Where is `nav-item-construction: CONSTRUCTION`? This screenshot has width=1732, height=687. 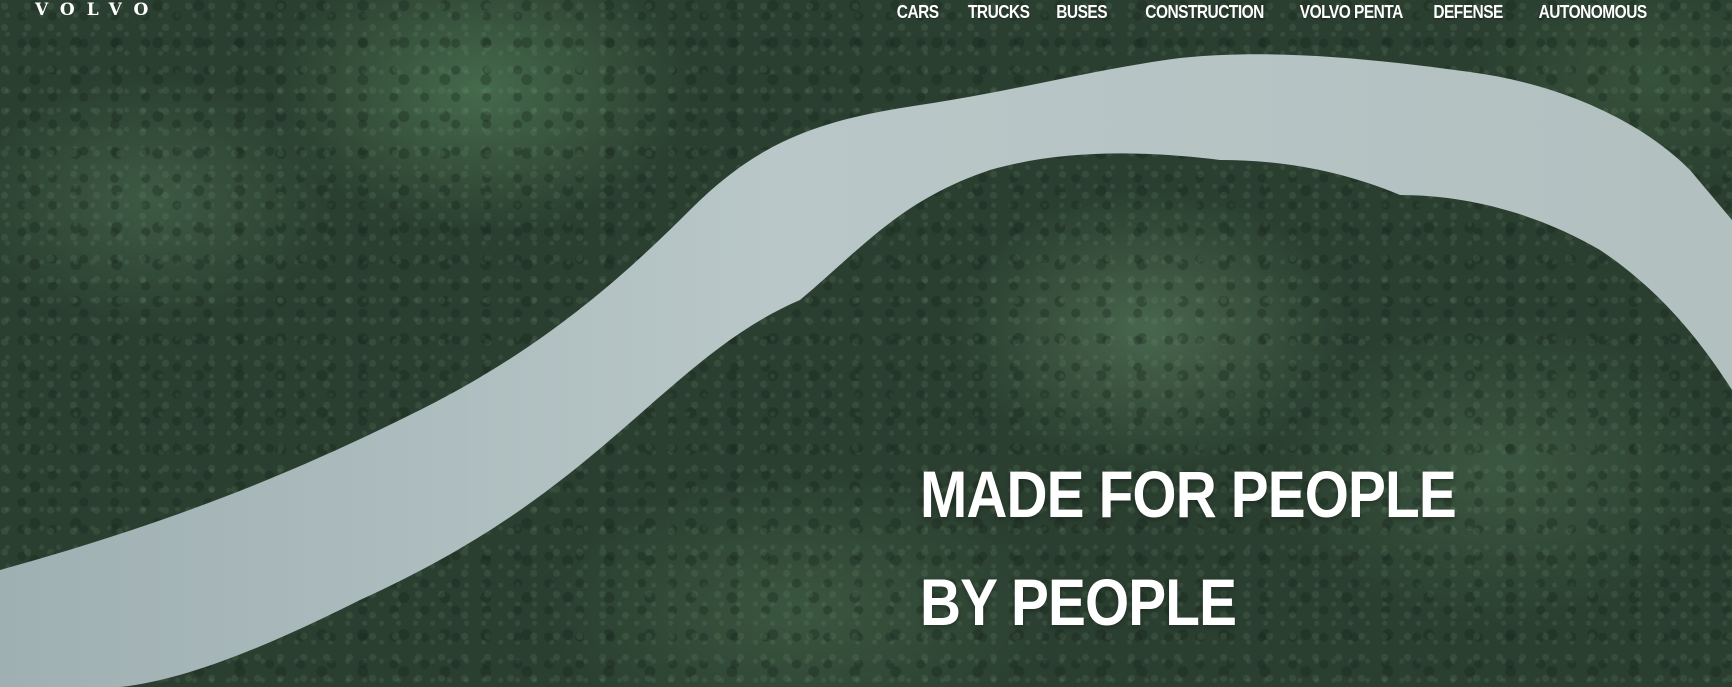 nav-item-construction: CONSTRUCTION is located at coordinates (1195, 12).